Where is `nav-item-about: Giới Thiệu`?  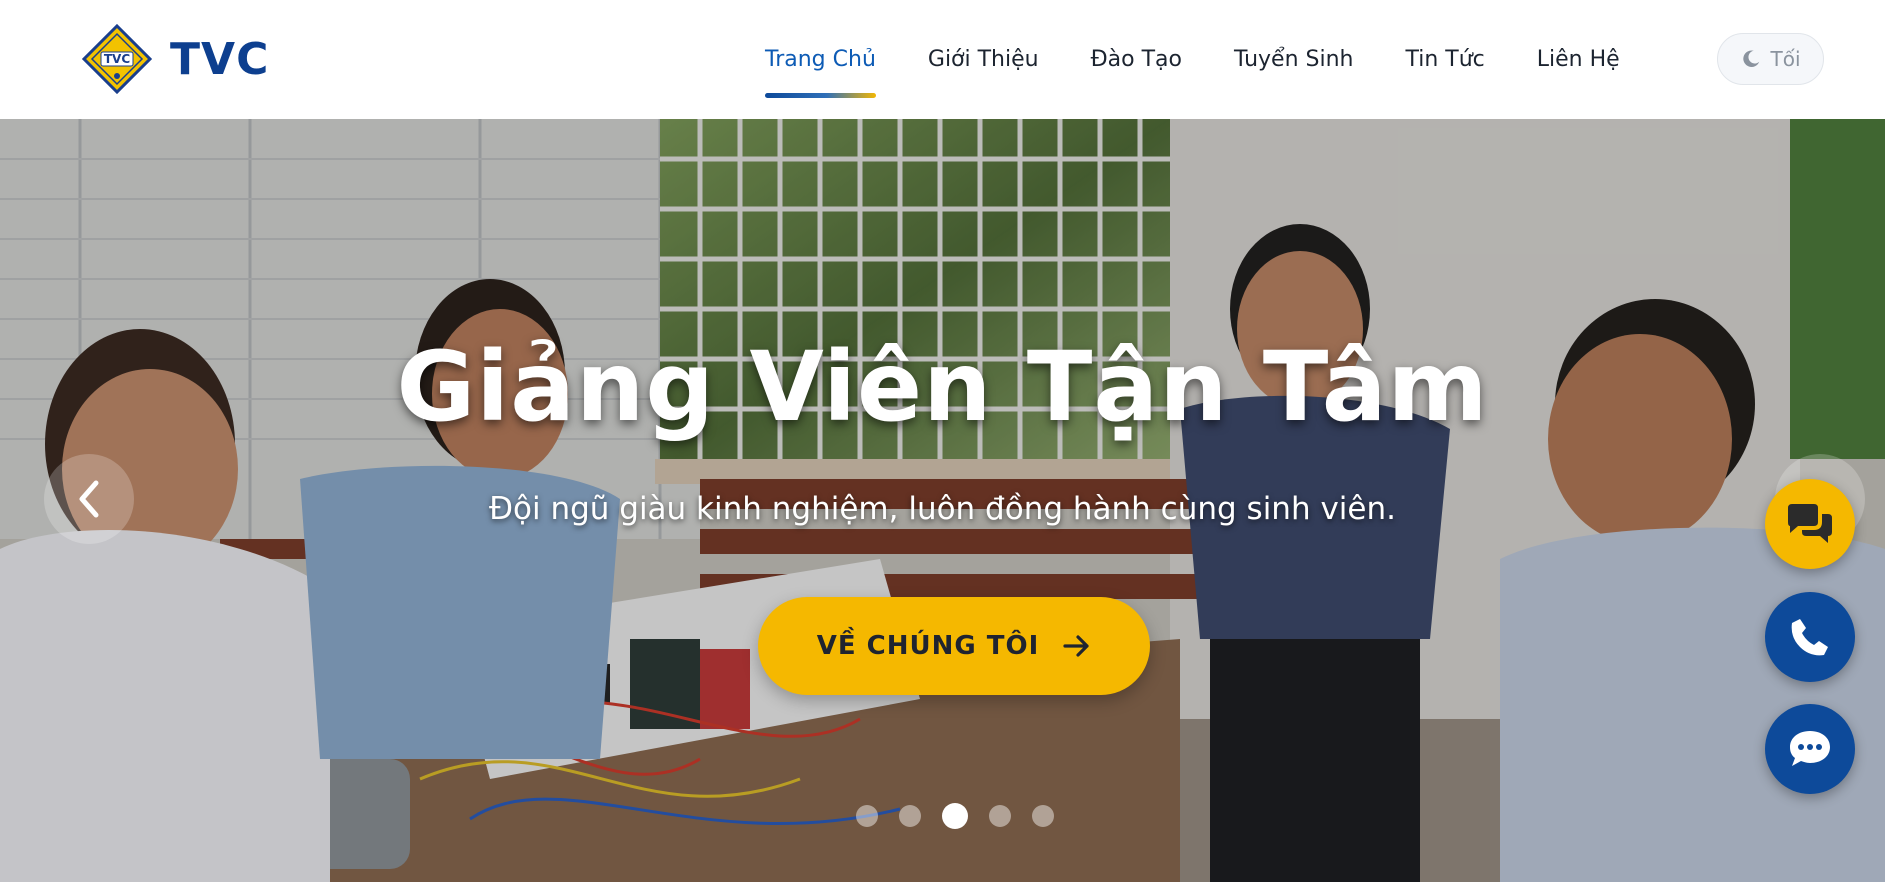
nav-item-about: Giới Thiệu is located at coordinates (983, 60).